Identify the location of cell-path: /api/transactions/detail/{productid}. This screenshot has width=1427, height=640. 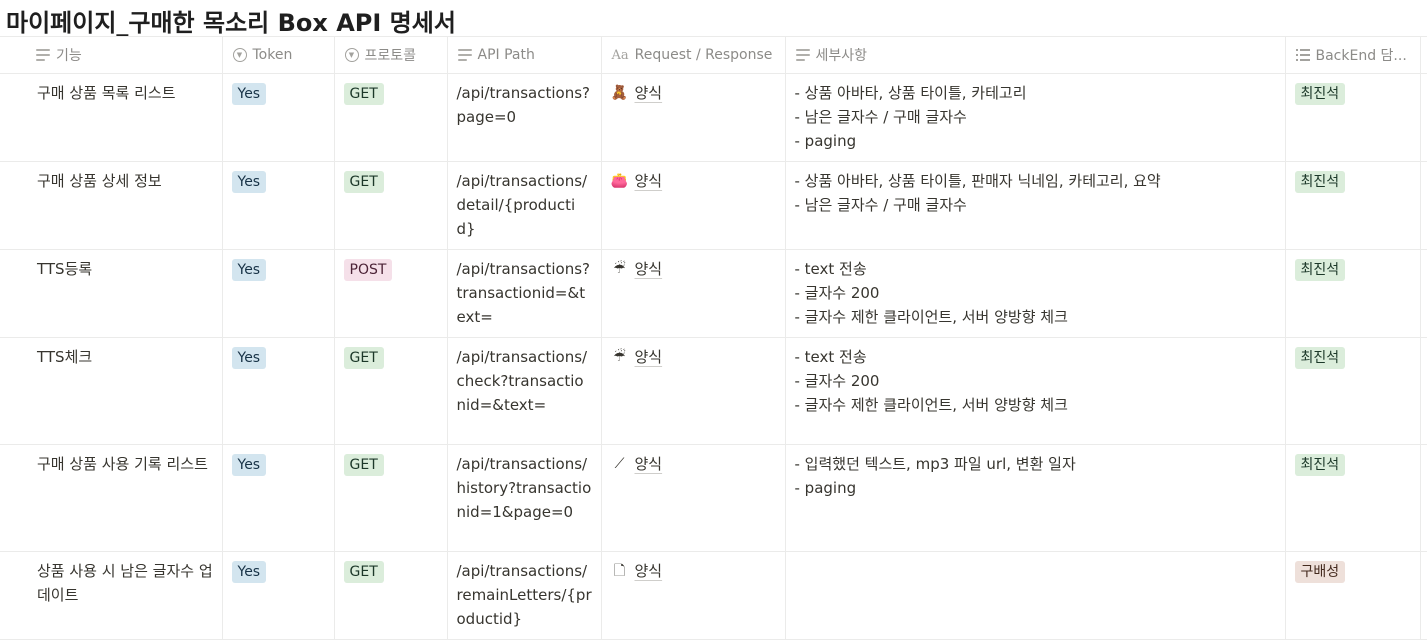
(524, 205).